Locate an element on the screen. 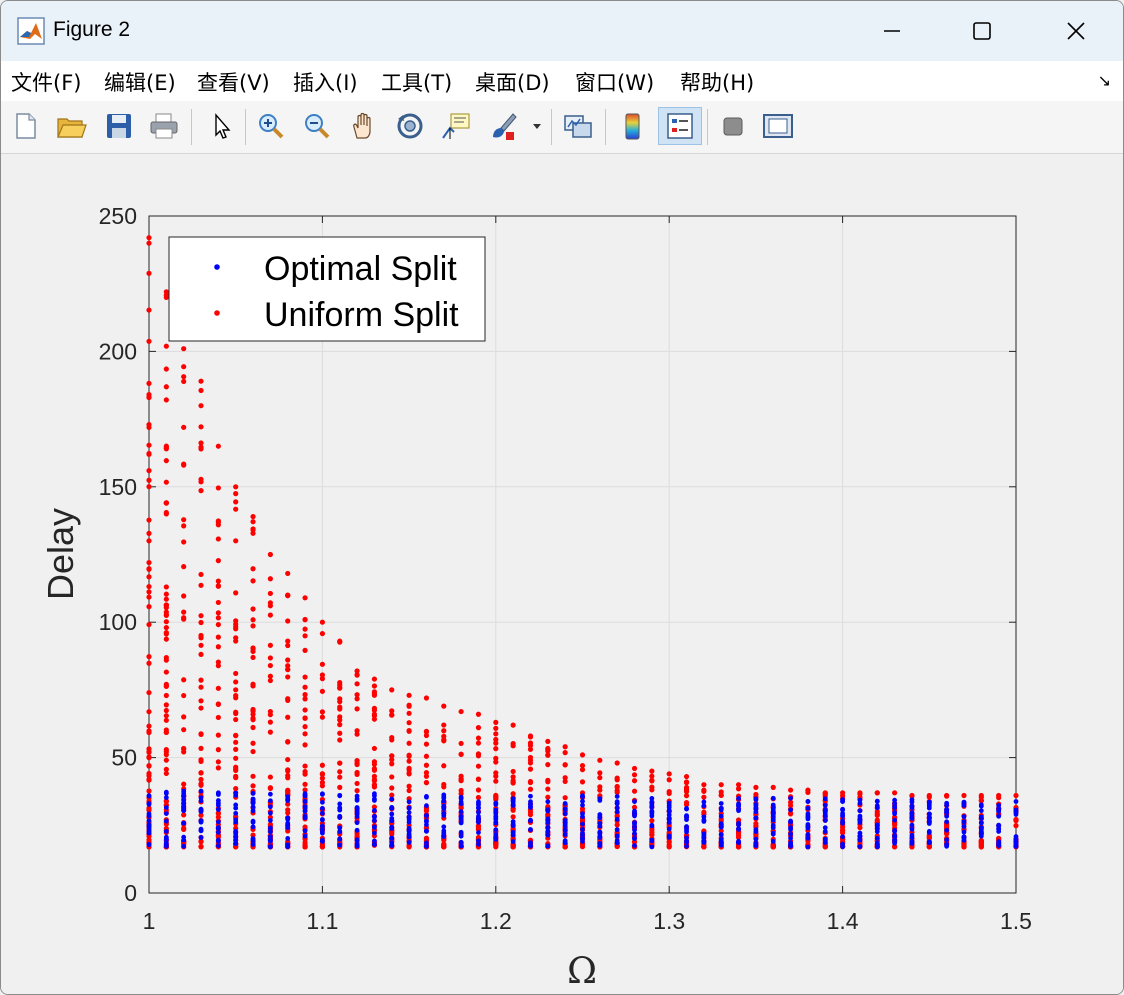  brush-button is located at coordinates (503, 126).